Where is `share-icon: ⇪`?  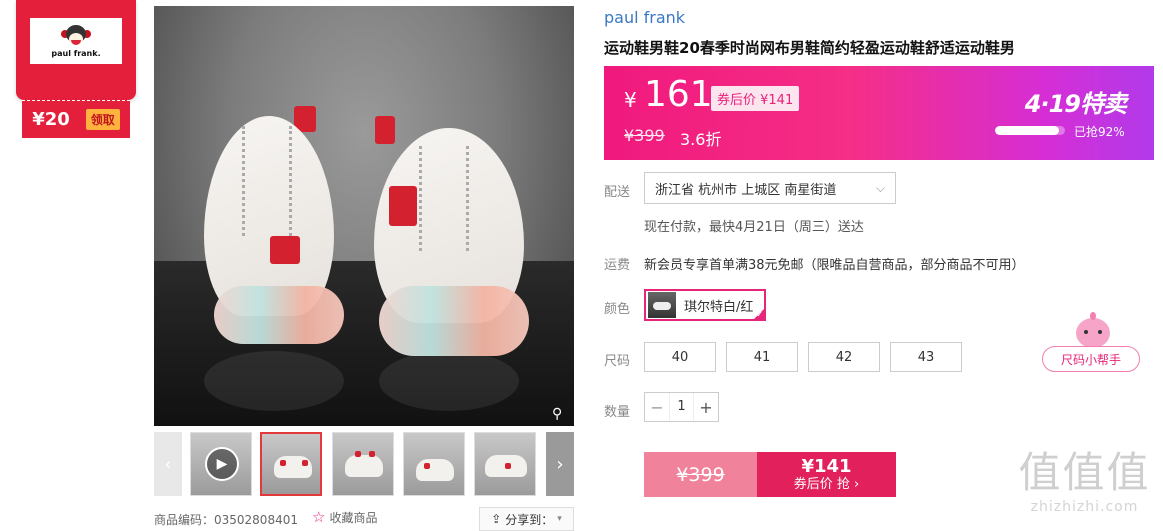
share-icon: ⇪ is located at coordinates (496, 519).